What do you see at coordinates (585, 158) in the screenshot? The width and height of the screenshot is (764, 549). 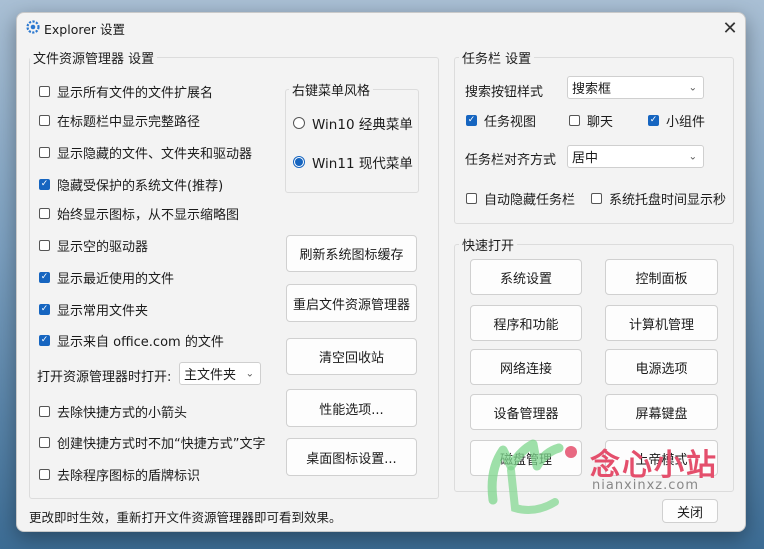 I see `taskbar-align-value: 居中` at bounding box center [585, 158].